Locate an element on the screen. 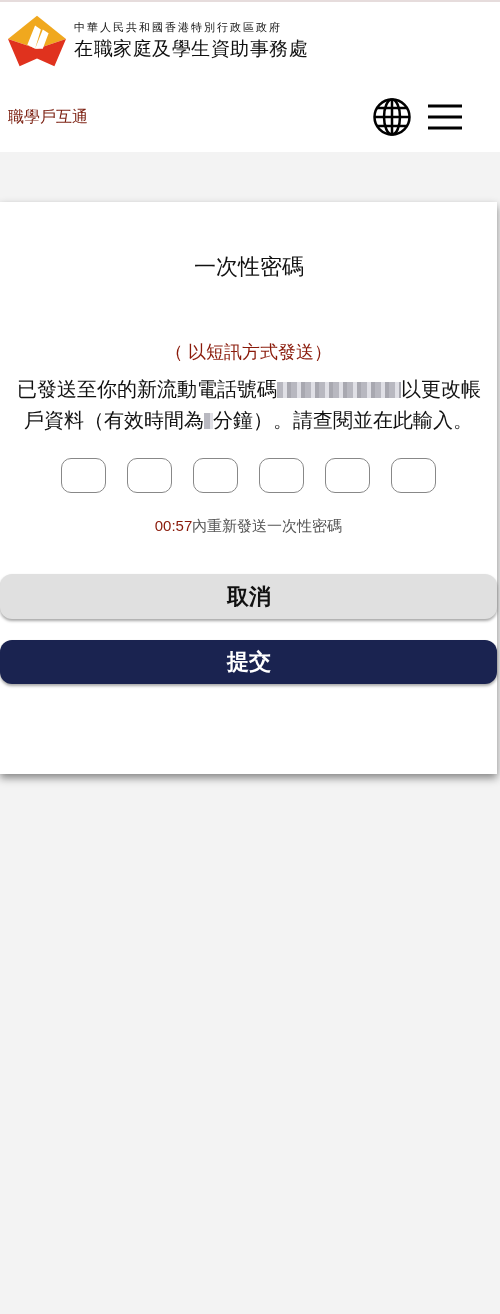  government-line: 中華人民共和國香港特別行政區政府 is located at coordinates (178, 27).